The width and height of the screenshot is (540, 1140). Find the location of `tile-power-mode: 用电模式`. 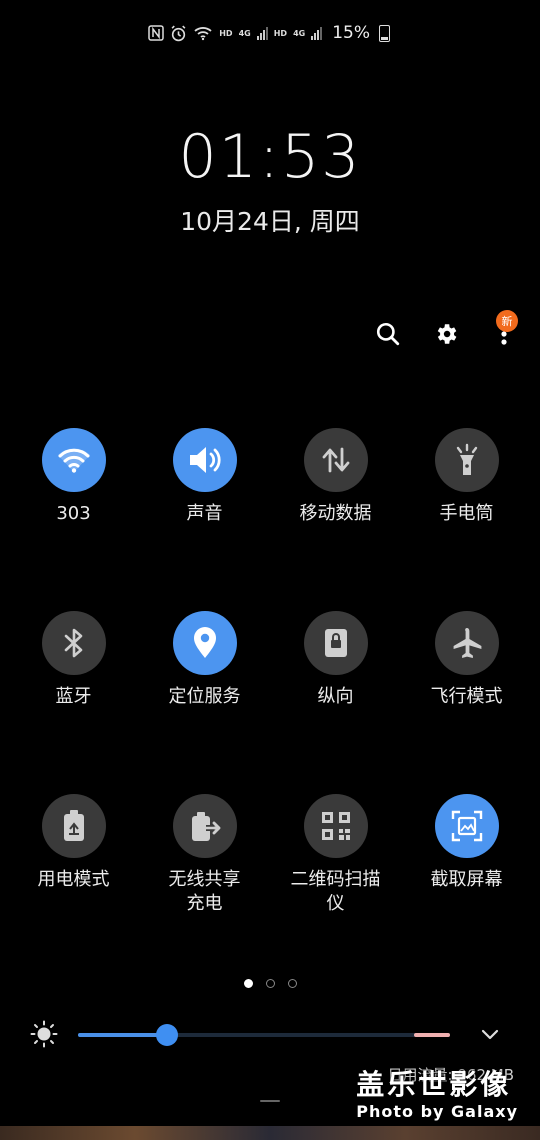

tile-power-mode: 用电模式 is located at coordinates (74, 885).